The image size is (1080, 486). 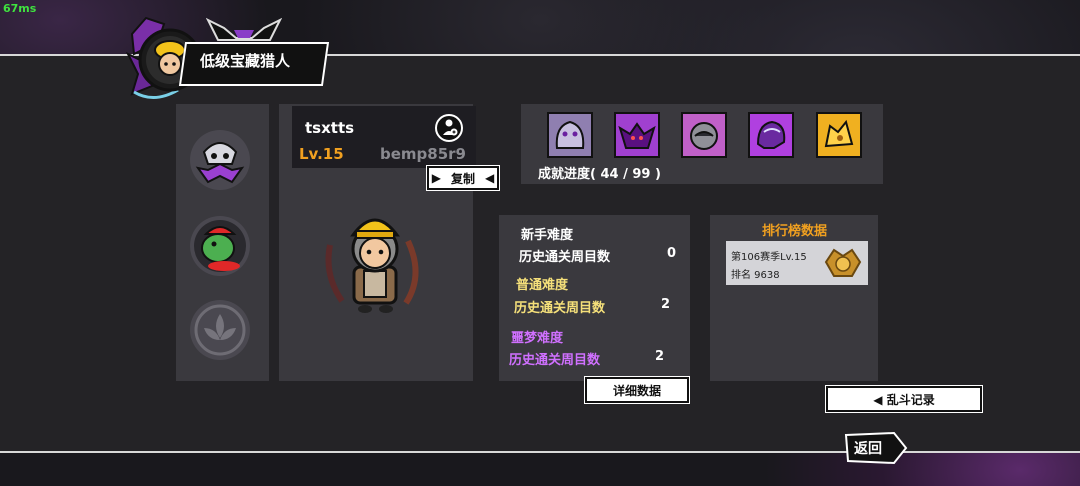 I want to click on horned-crest-icon, so click(x=244, y=30).